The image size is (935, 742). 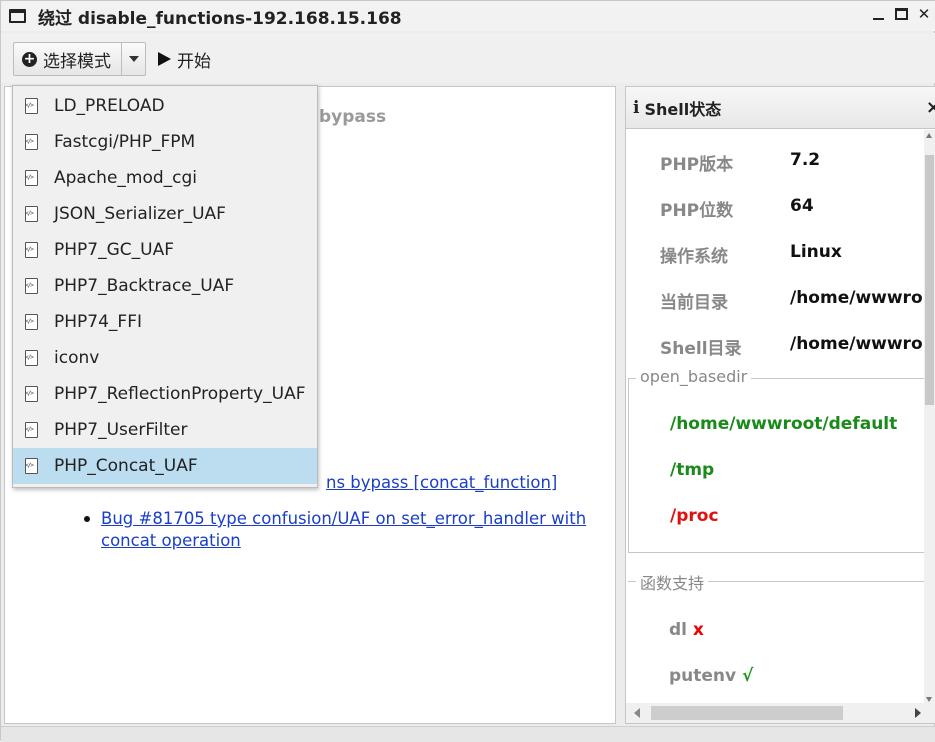 I want to click on caret-down-icon, so click(x=133, y=59).